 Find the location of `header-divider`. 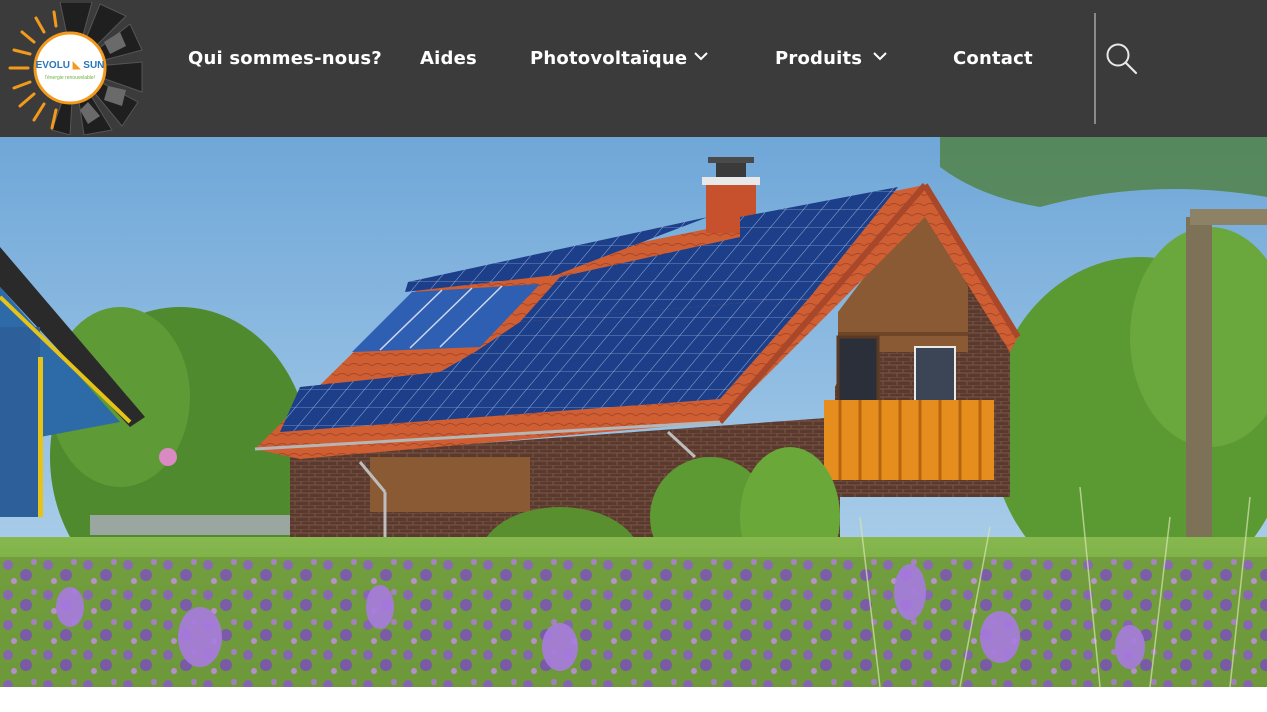

header-divider is located at coordinates (1095, 68).